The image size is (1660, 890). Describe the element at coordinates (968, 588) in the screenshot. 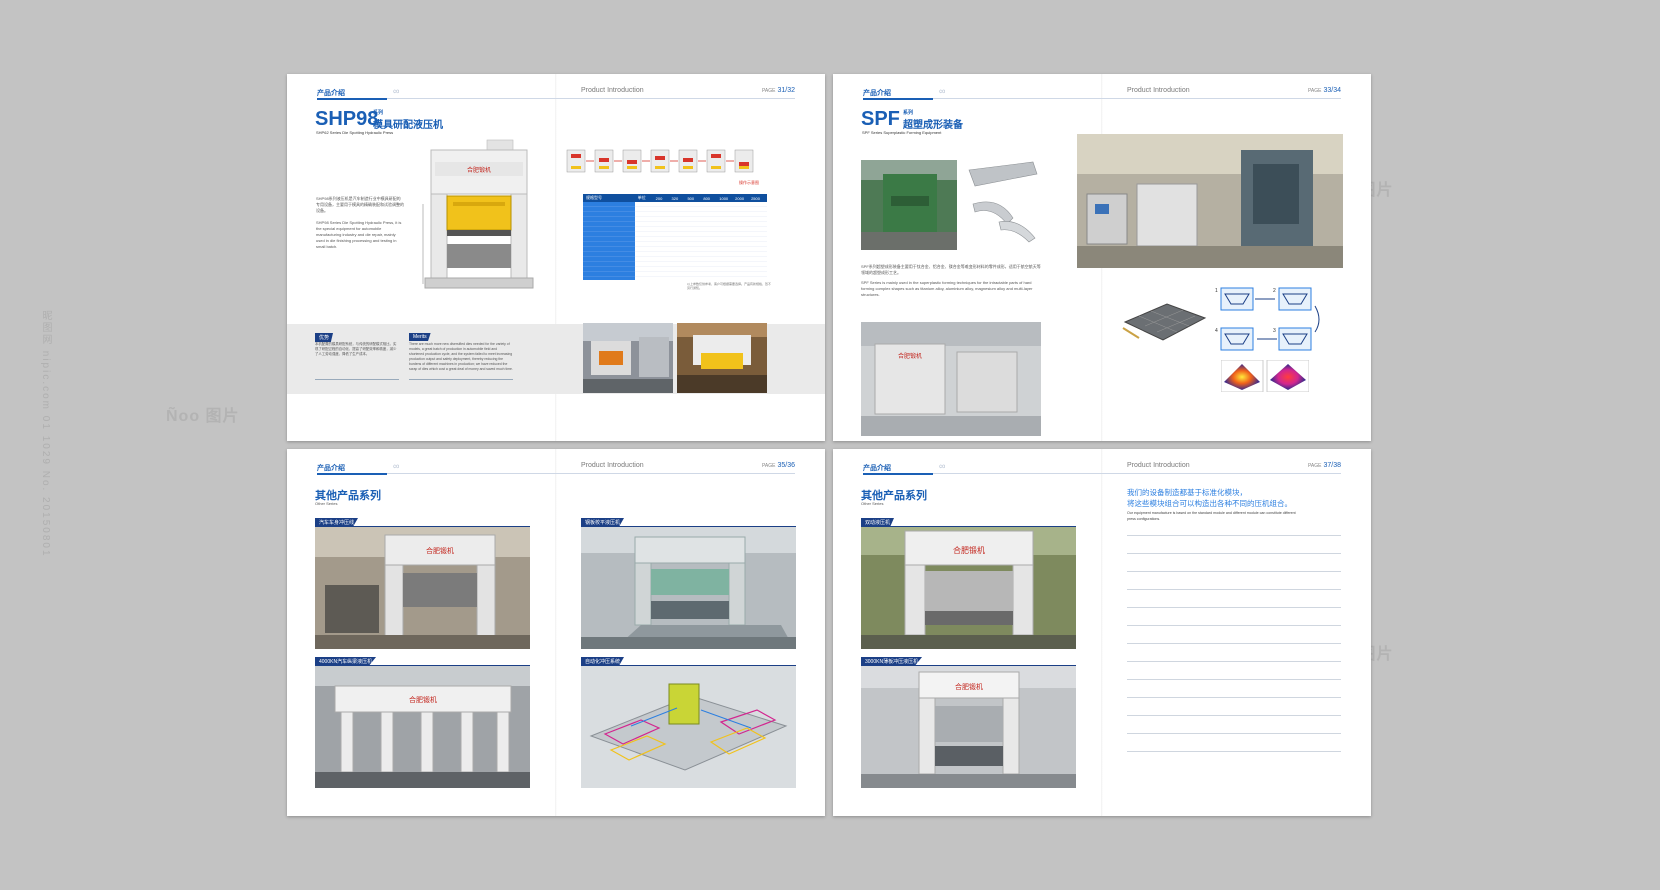

I see `double-action-press-photo: 合肥锻机` at that location.